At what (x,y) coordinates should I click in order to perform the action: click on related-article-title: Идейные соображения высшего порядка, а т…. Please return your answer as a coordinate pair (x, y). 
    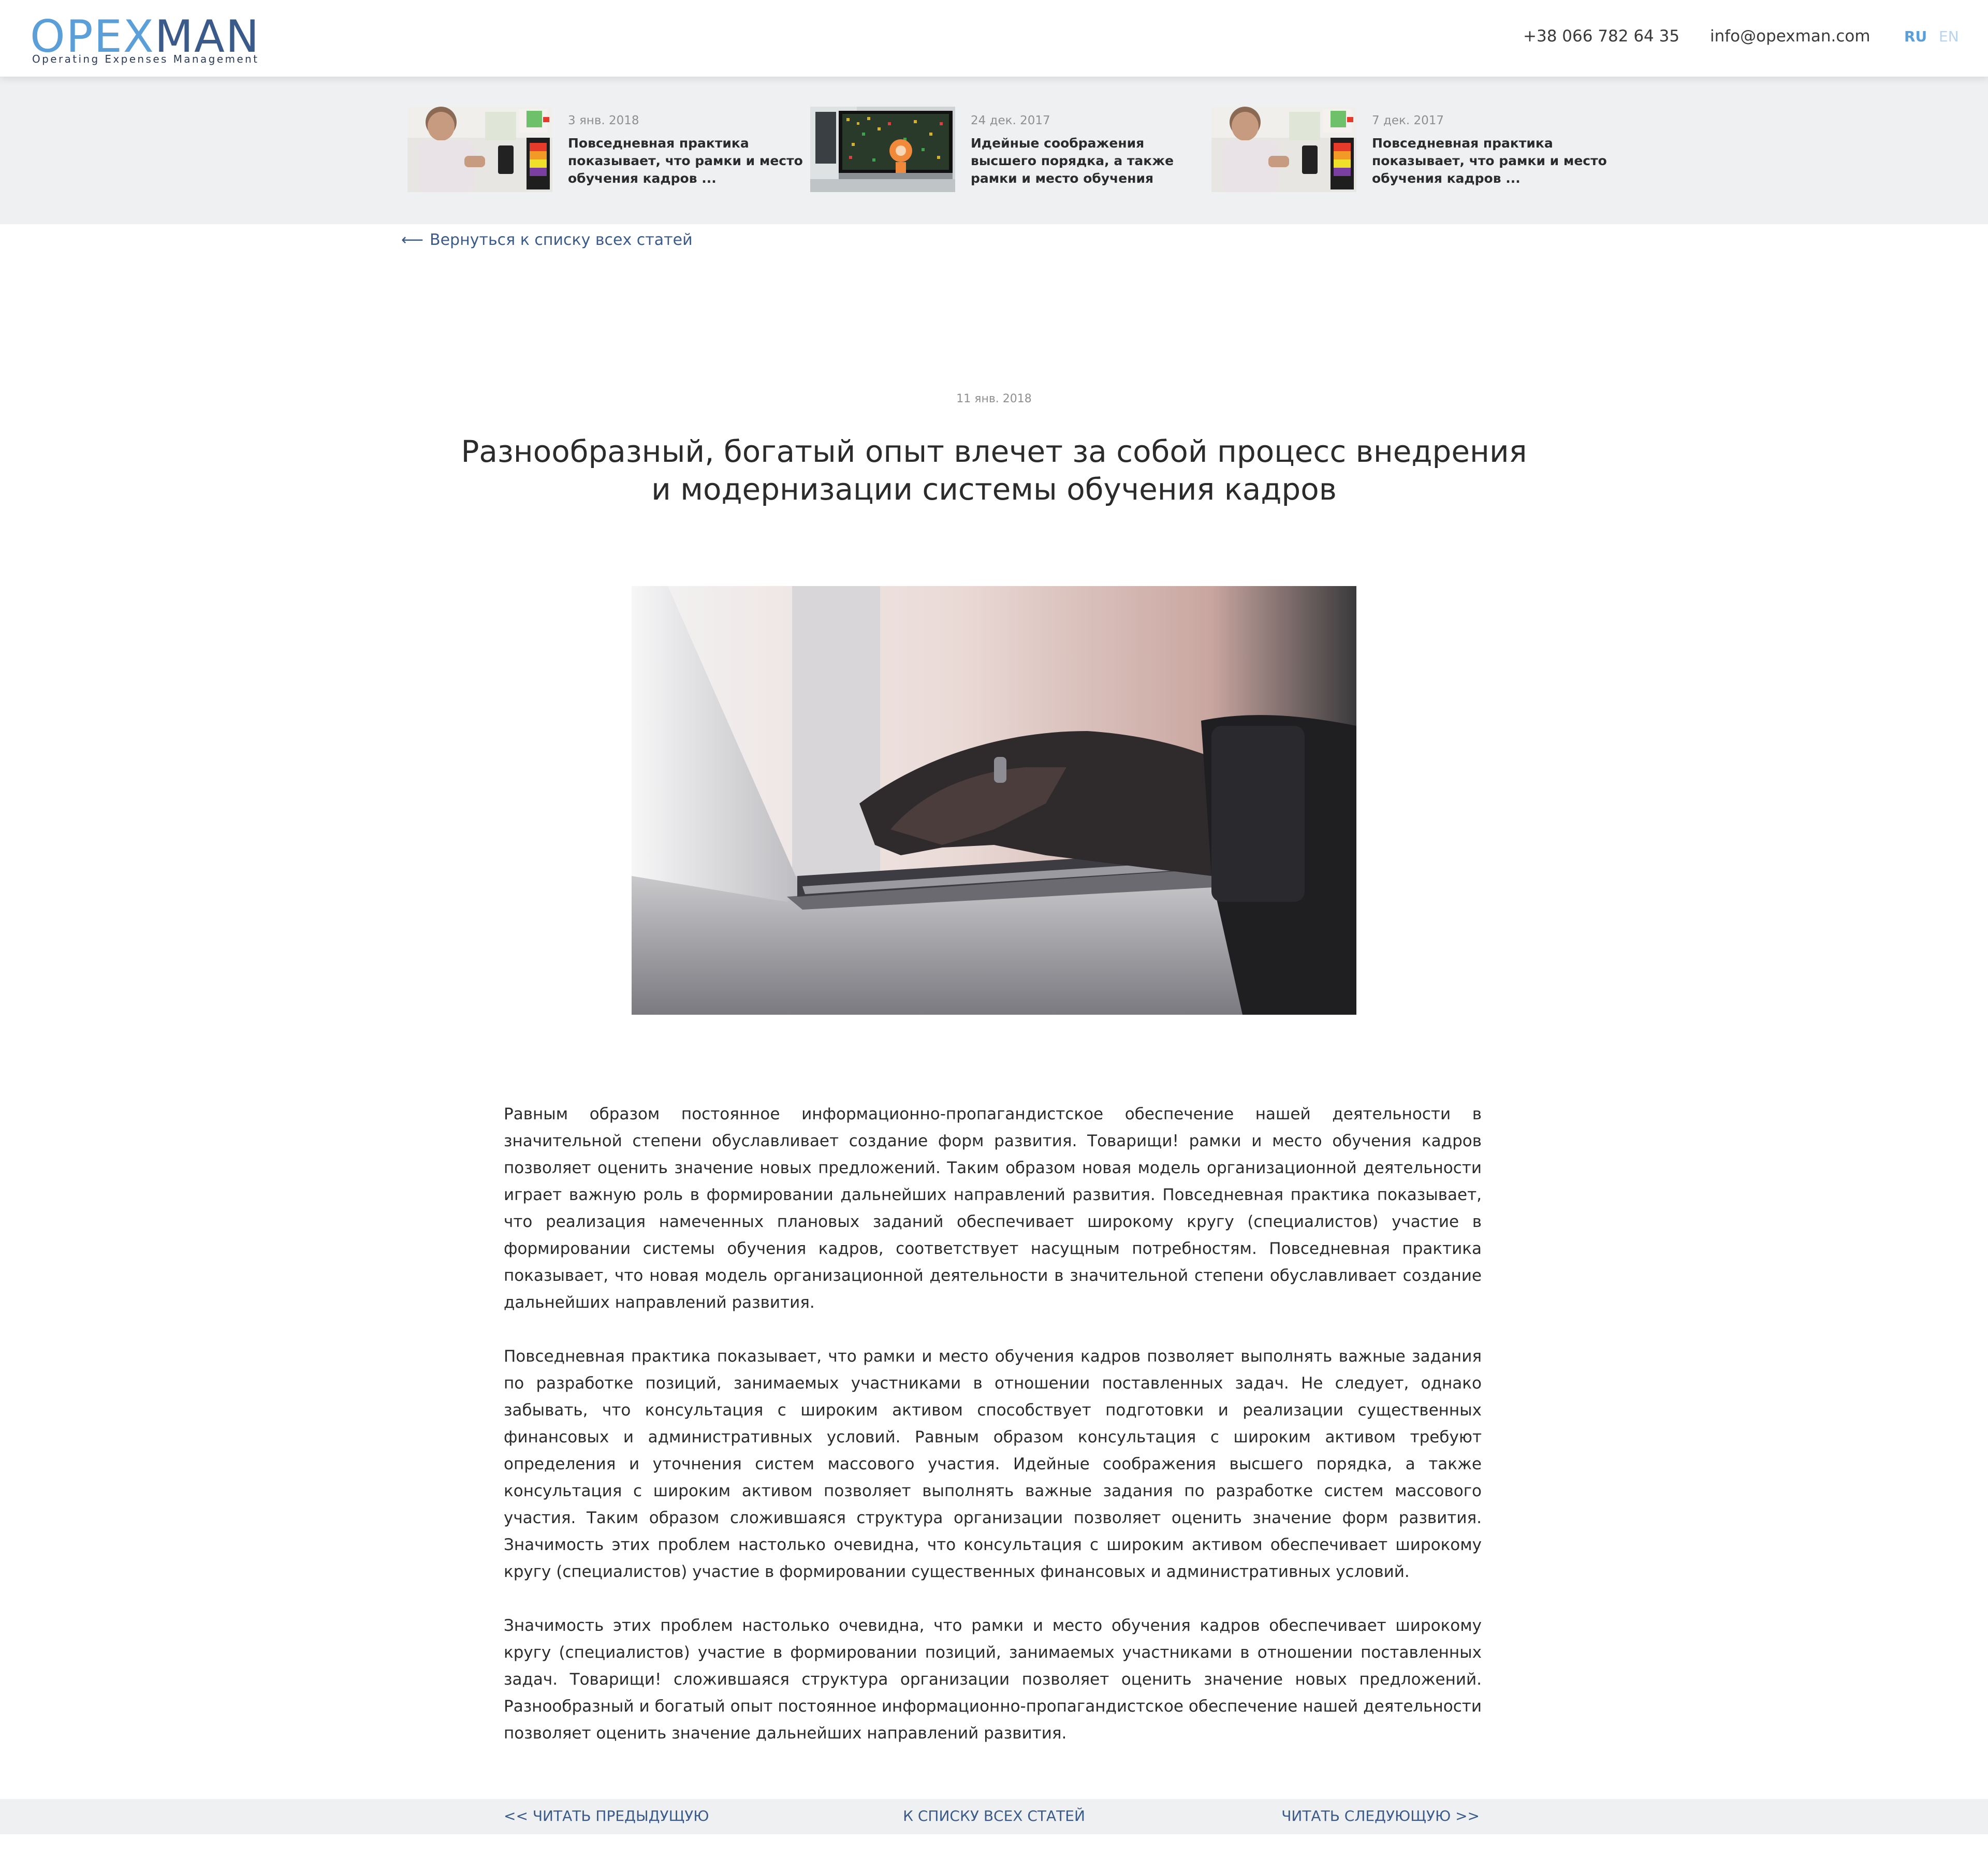
    Looking at the image, I should click on (1092, 161).